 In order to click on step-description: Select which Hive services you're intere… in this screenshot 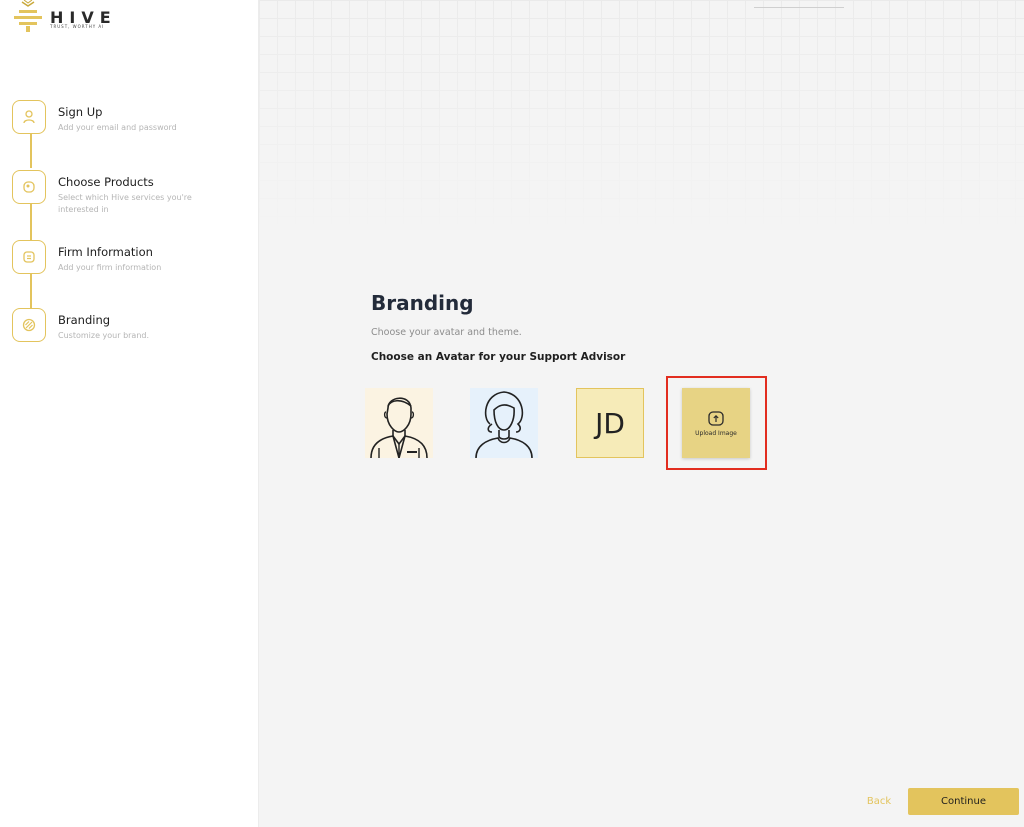, I will do `click(125, 203)`.